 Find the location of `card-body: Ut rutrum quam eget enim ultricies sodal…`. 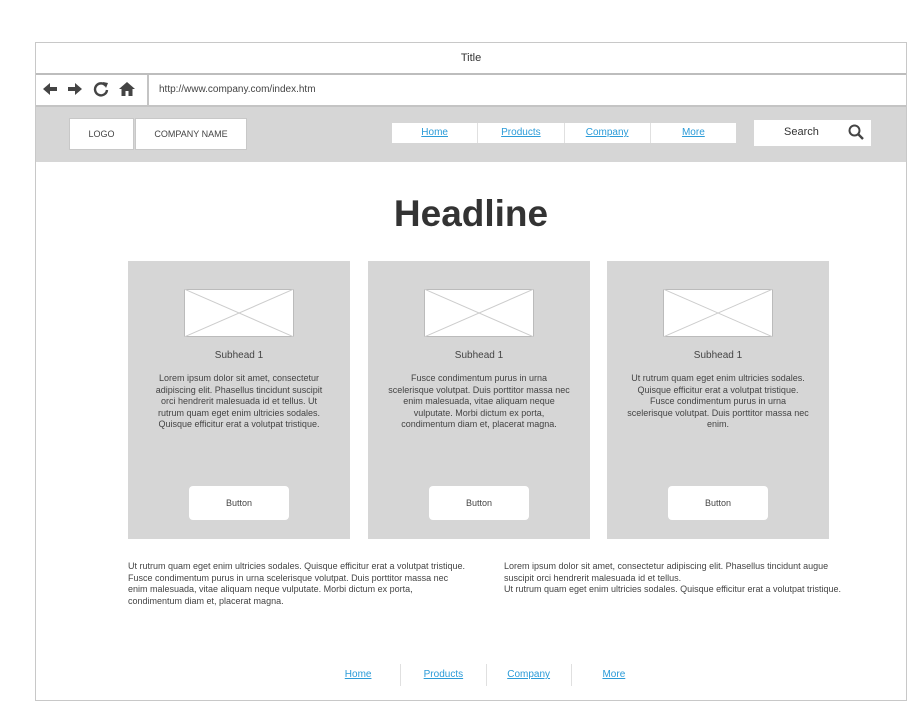

card-body: Ut rutrum quam eget enim ultricies sodal… is located at coordinates (718, 401).